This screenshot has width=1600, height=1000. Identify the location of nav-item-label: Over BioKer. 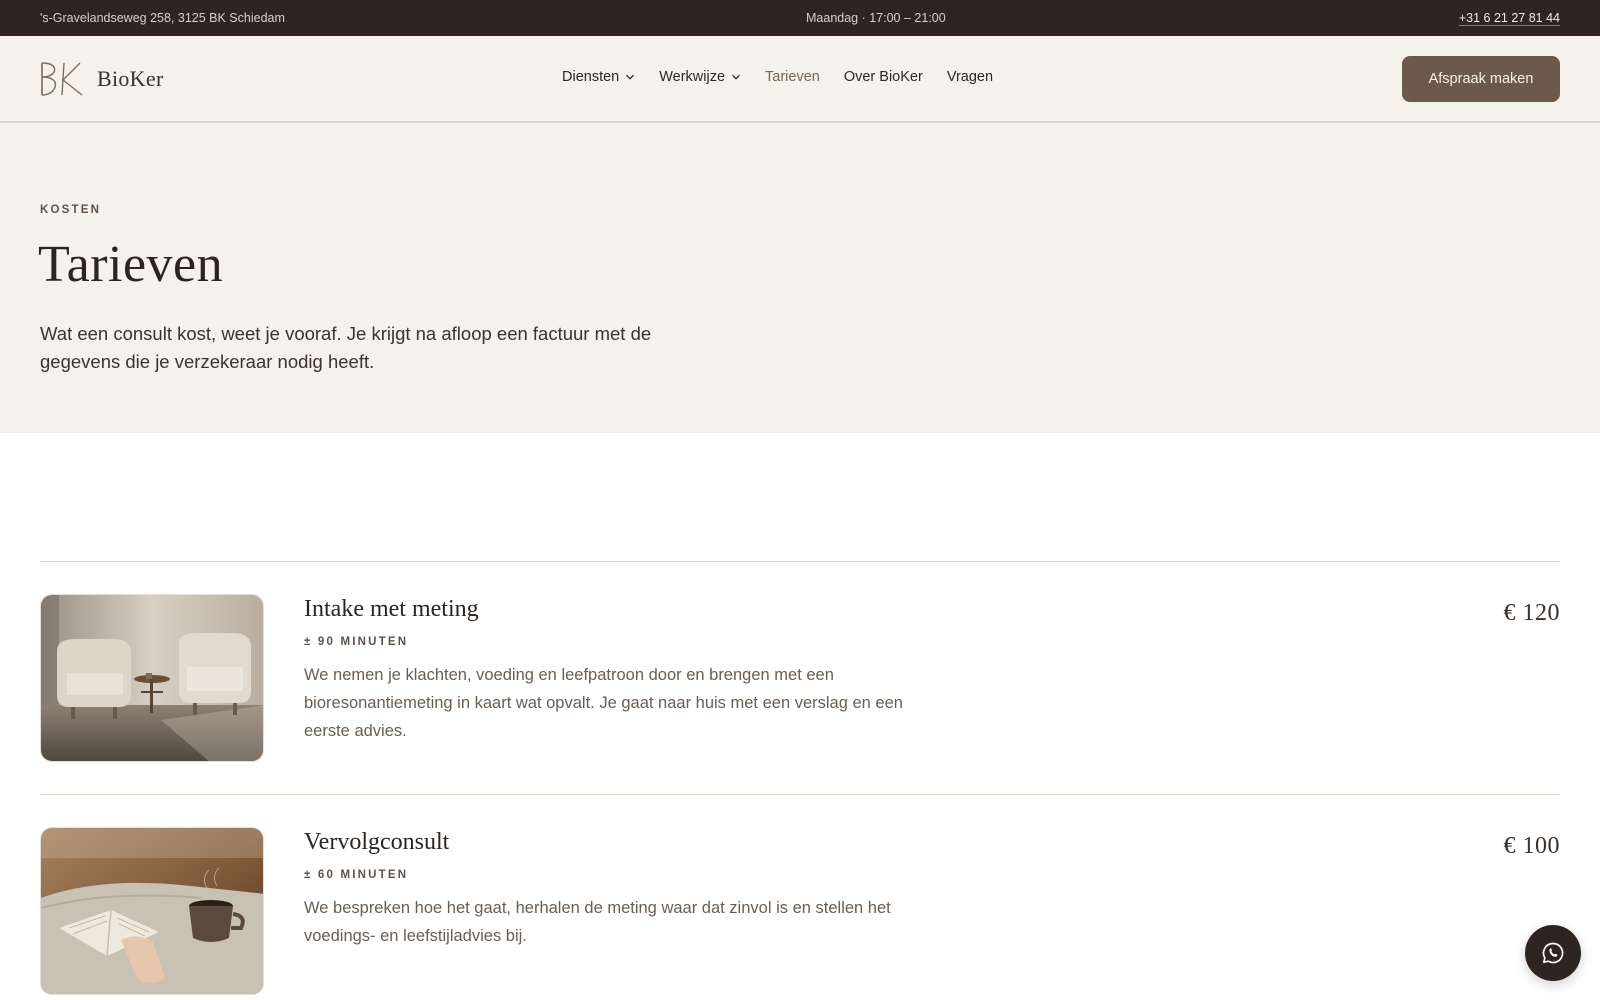
(883, 77).